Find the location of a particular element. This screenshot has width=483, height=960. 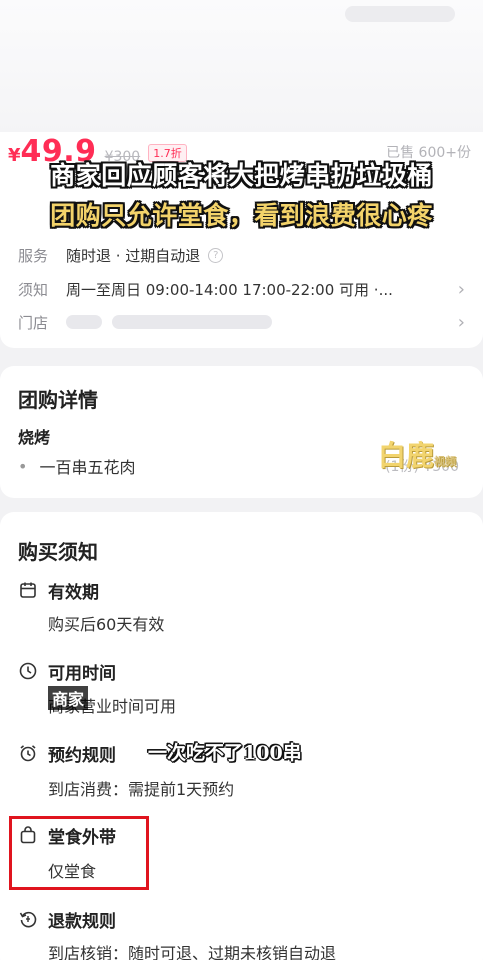

header-blurred-area is located at coordinates (241, 70).